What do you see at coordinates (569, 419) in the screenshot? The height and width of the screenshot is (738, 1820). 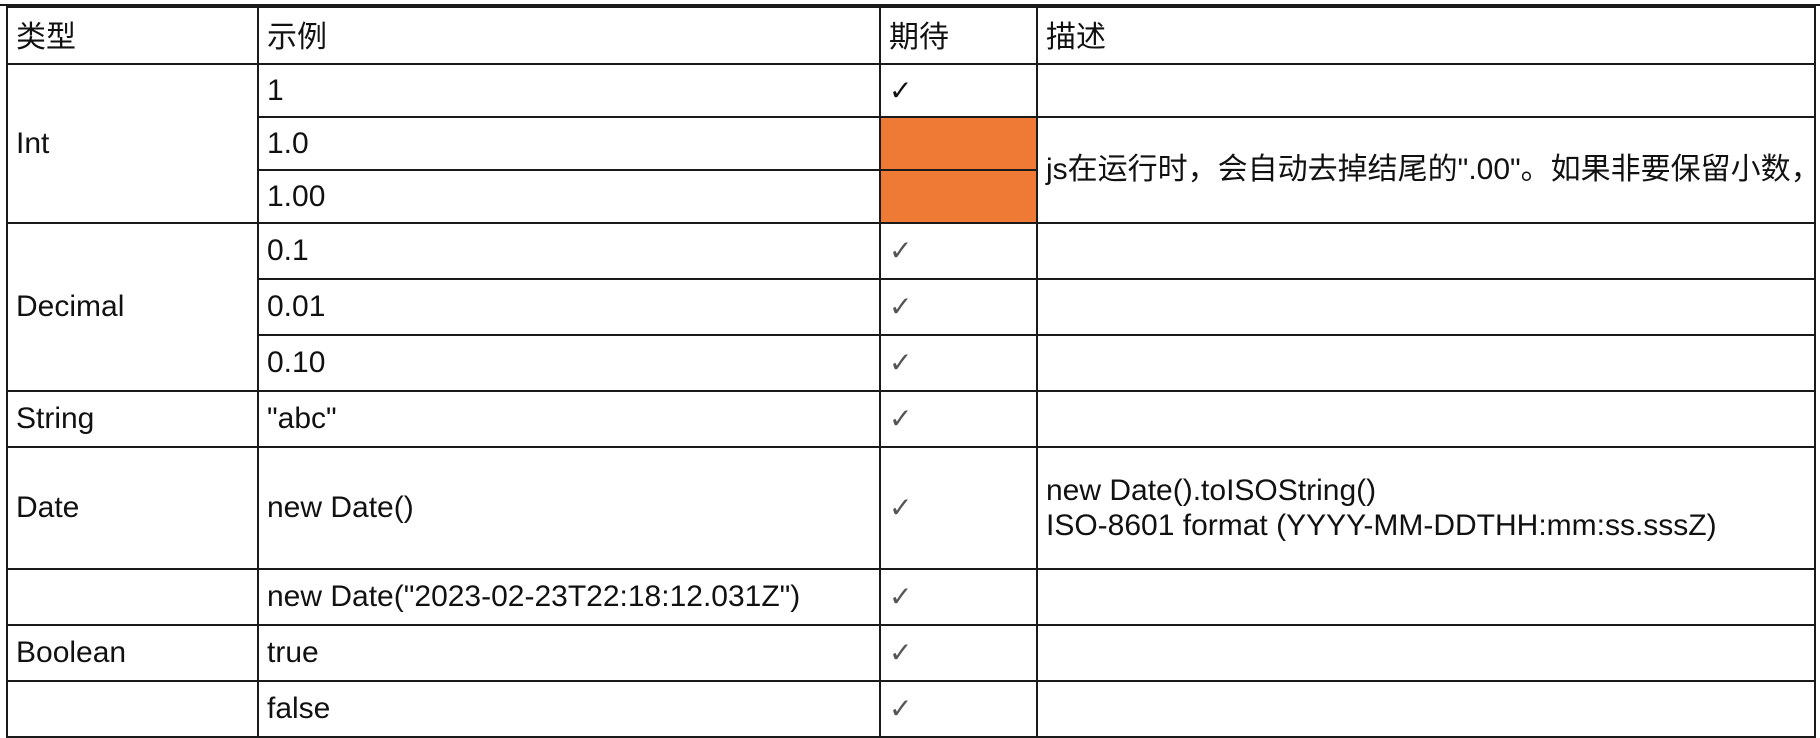 I see `example-cell: "abc"` at bounding box center [569, 419].